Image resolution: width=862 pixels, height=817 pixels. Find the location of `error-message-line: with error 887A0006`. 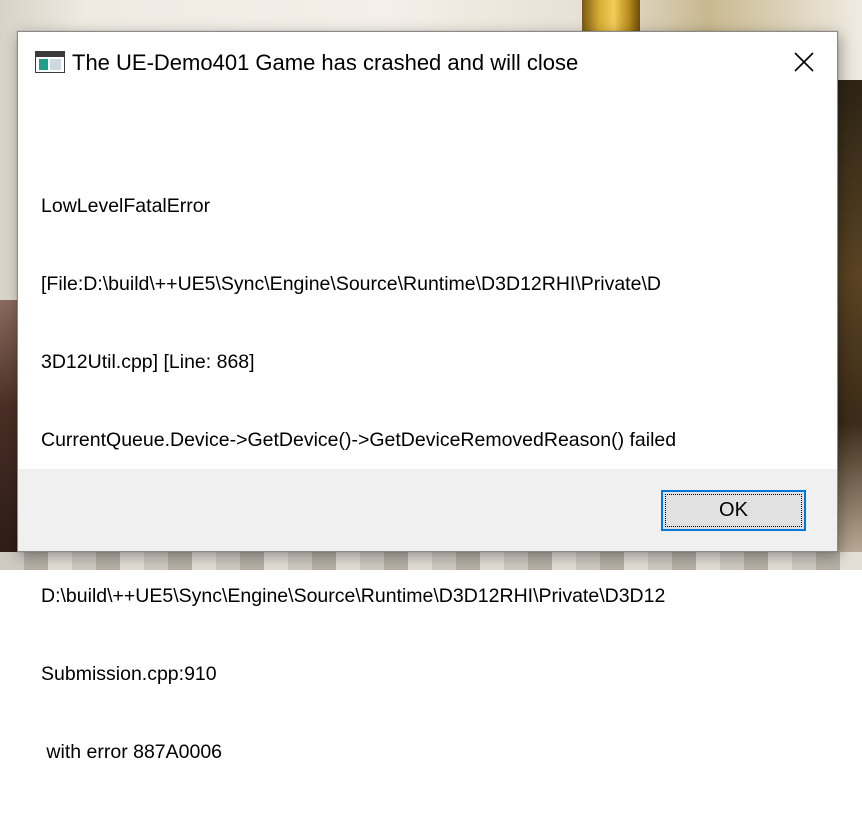

error-message-line: with error 887A0006 is located at coordinates (132, 752).